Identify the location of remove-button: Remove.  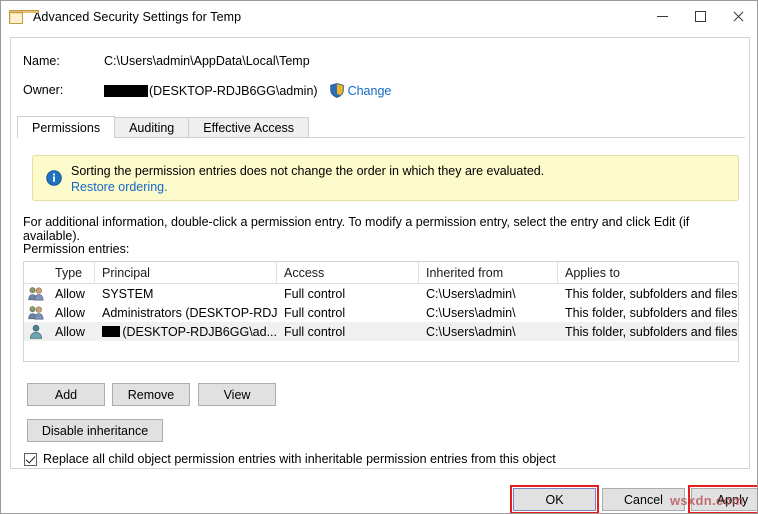
(151, 394).